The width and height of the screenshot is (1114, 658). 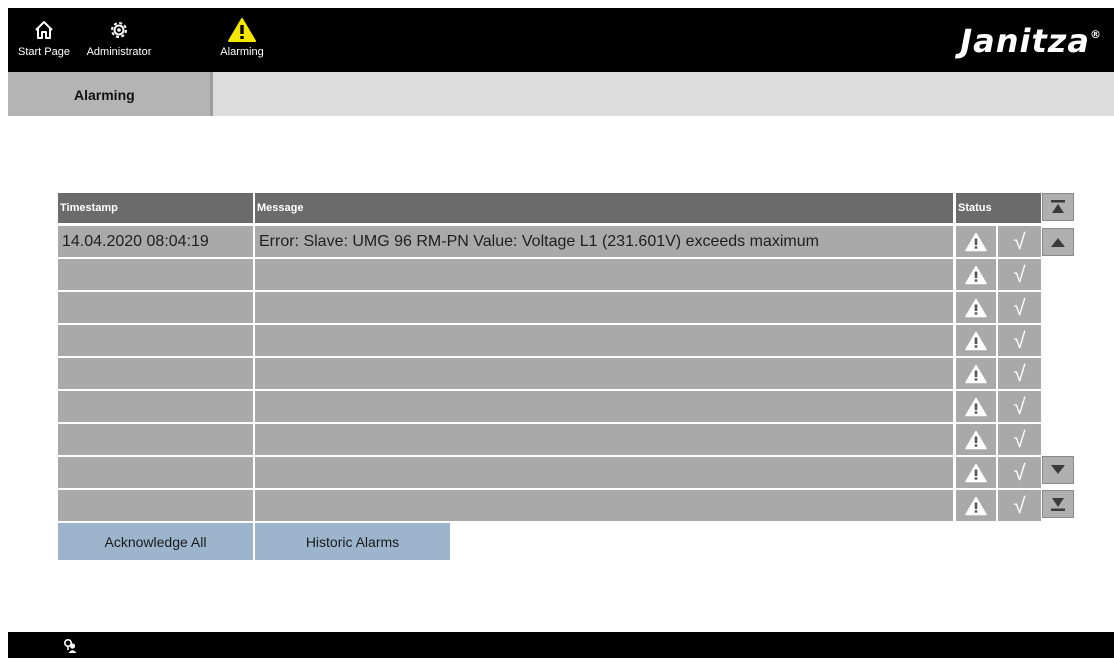 What do you see at coordinates (119, 52) in the screenshot?
I see `nav-label: Administrator` at bounding box center [119, 52].